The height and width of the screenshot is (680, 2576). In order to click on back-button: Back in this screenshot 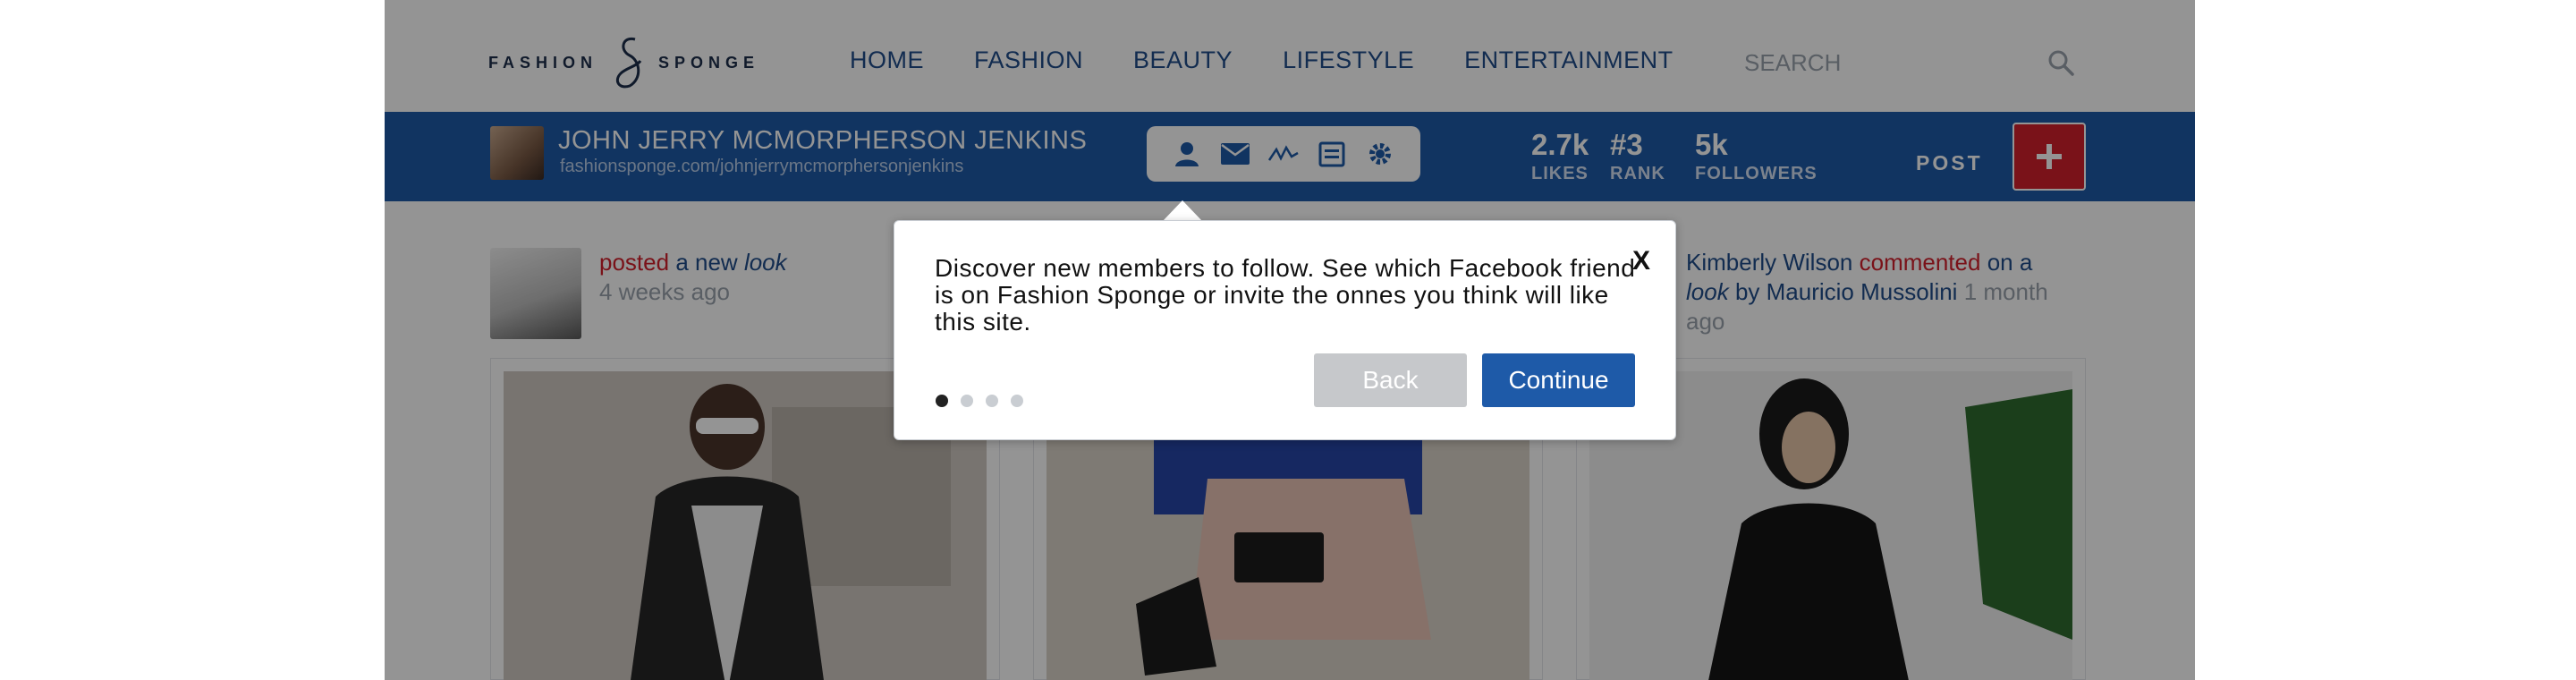, I will do `click(1390, 380)`.